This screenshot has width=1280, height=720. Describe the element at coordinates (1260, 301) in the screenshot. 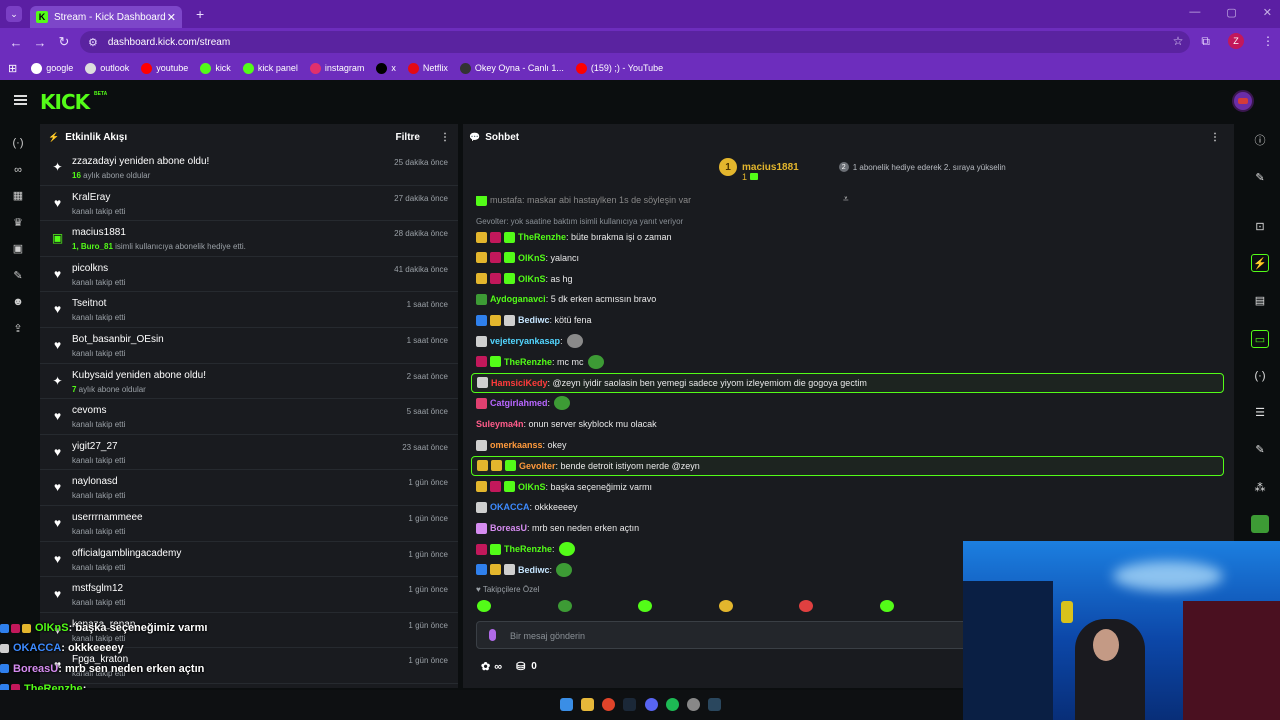

I see `document-icon: ▤` at that location.